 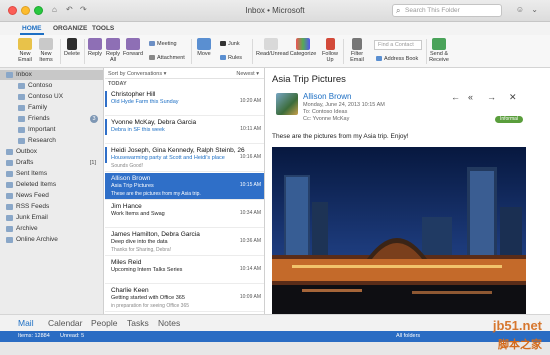 What do you see at coordinates (31, 30) in the screenshot?
I see `tab-home: HOME` at bounding box center [31, 30].